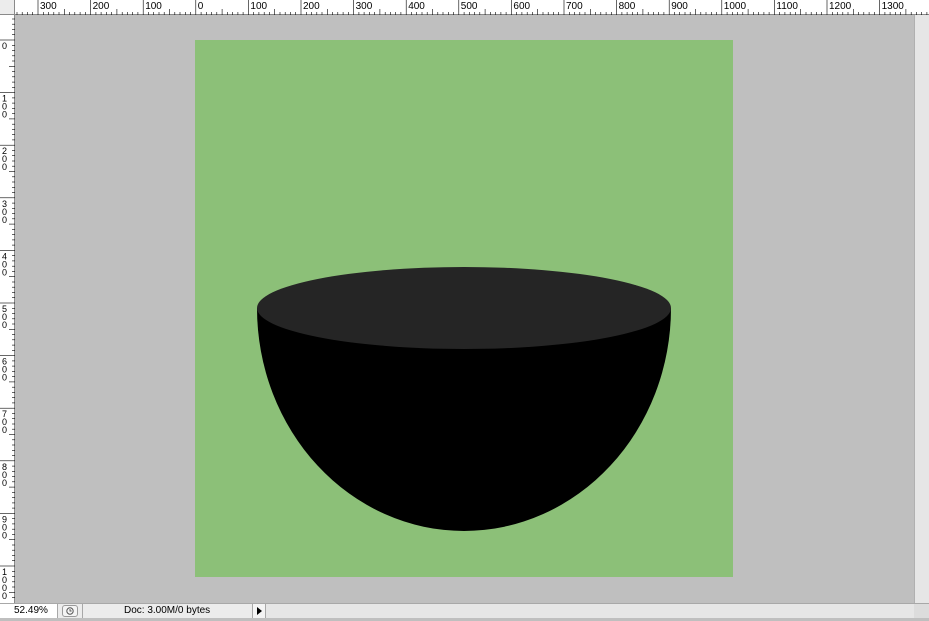 The width and height of the screenshot is (929, 621). What do you see at coordinates (4, 317) in the screenshot?
I see `vertical-ruler-label: 500` at bounding box center [4, 317].